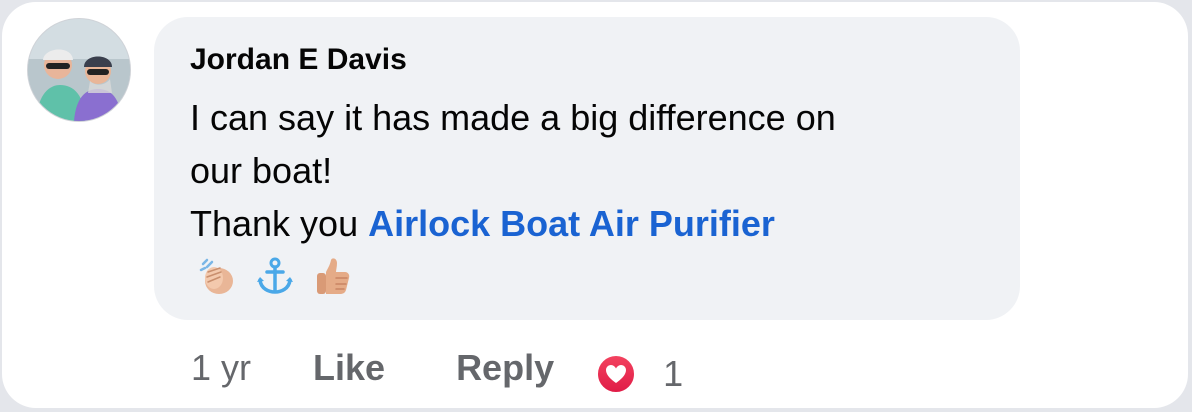  What do you see at coordinates (261, 170) in the screenshot?
I see `comment-line-2: our boat!` at bounding box center [261, 170].